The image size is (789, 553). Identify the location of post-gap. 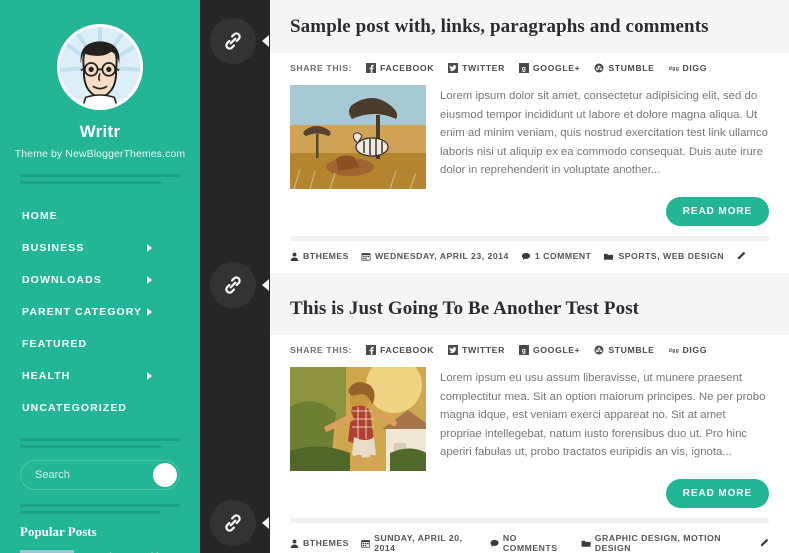
(529, 277).